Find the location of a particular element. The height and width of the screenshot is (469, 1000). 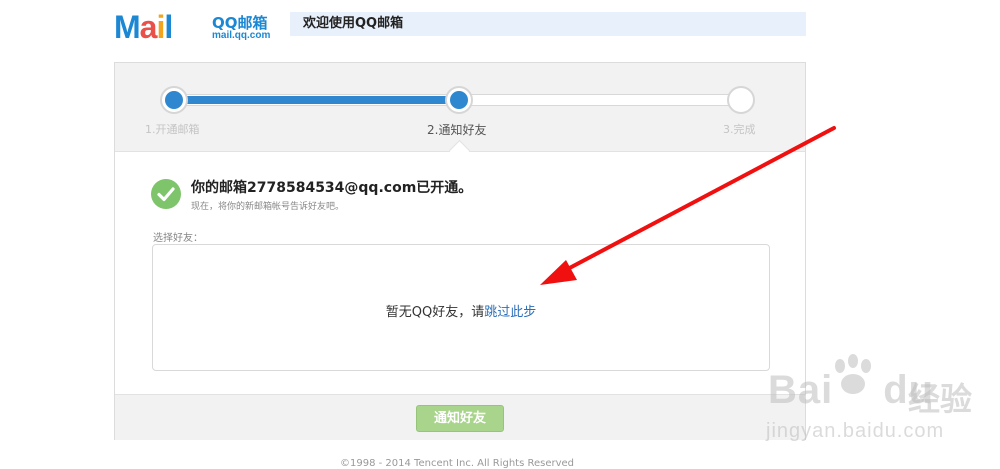

step-3-label: 3.完成 is located at coordinates (739, 129).